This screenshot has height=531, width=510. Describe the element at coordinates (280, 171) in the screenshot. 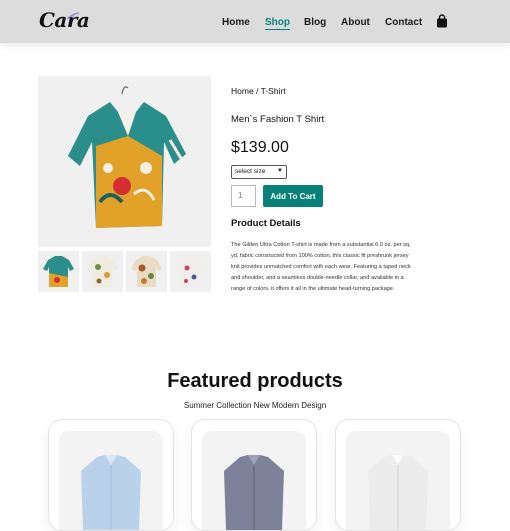

I see `chevron-down-icon: ▼` at that location.